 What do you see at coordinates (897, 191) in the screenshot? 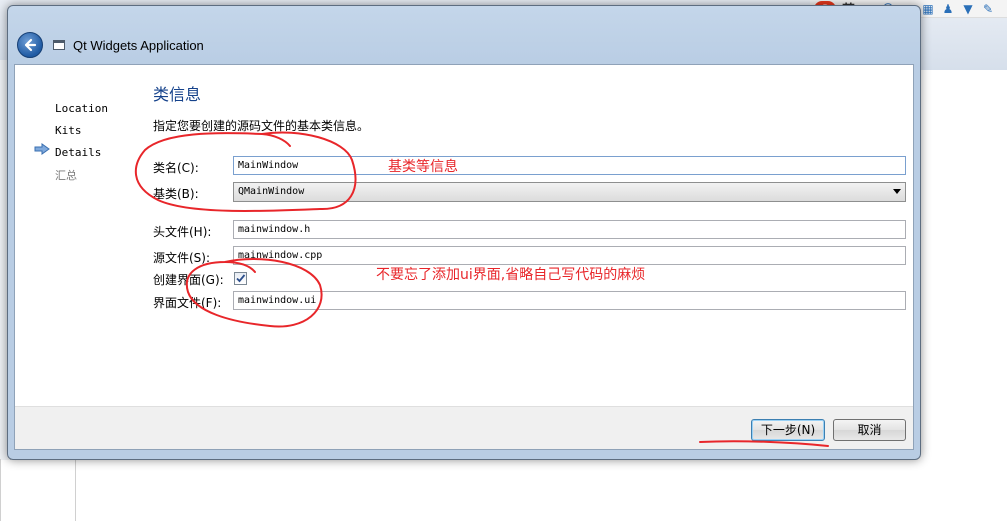
I see `chevron-down-icon` at bounding box center [897, 191].